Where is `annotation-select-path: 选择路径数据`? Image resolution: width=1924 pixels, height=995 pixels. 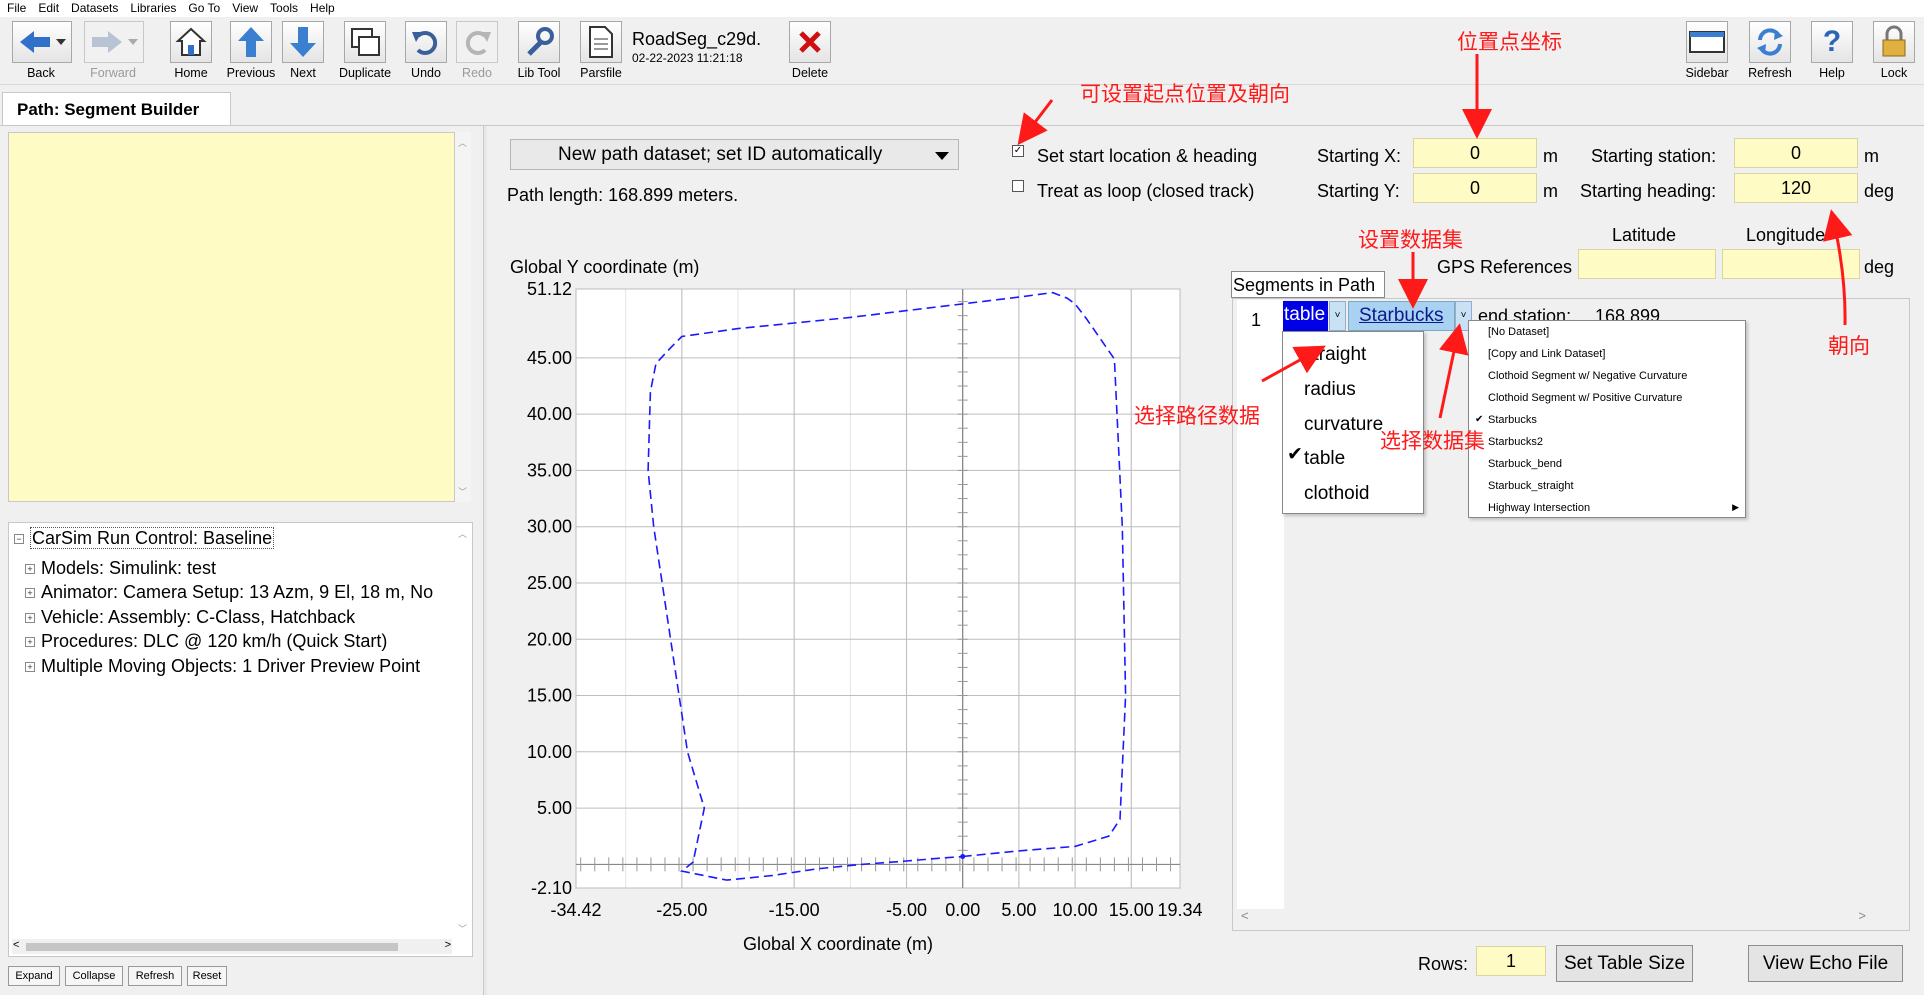
annotation-select-path: 选择路径数据 is located at coordinates (1197, 416).